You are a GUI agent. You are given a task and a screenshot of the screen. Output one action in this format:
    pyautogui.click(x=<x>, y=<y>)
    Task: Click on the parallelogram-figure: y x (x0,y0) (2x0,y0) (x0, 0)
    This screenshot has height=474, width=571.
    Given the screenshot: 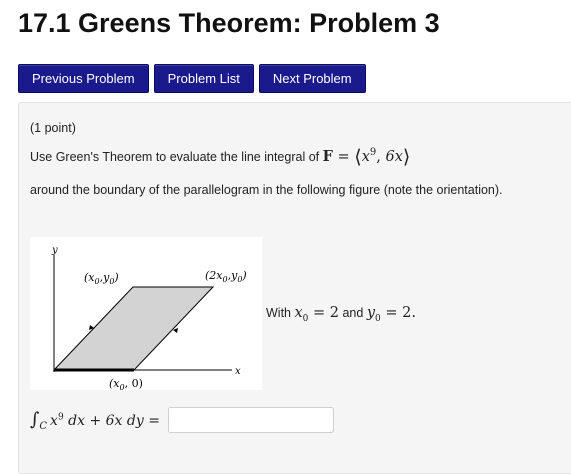 What is the action you would take?
    pyautogui.click(x=146, y=313)
    